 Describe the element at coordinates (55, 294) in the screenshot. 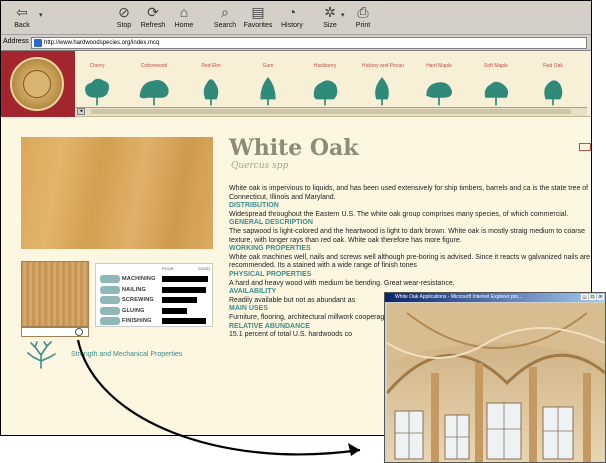

I see `wood-closeup-thumbnail` at that location.